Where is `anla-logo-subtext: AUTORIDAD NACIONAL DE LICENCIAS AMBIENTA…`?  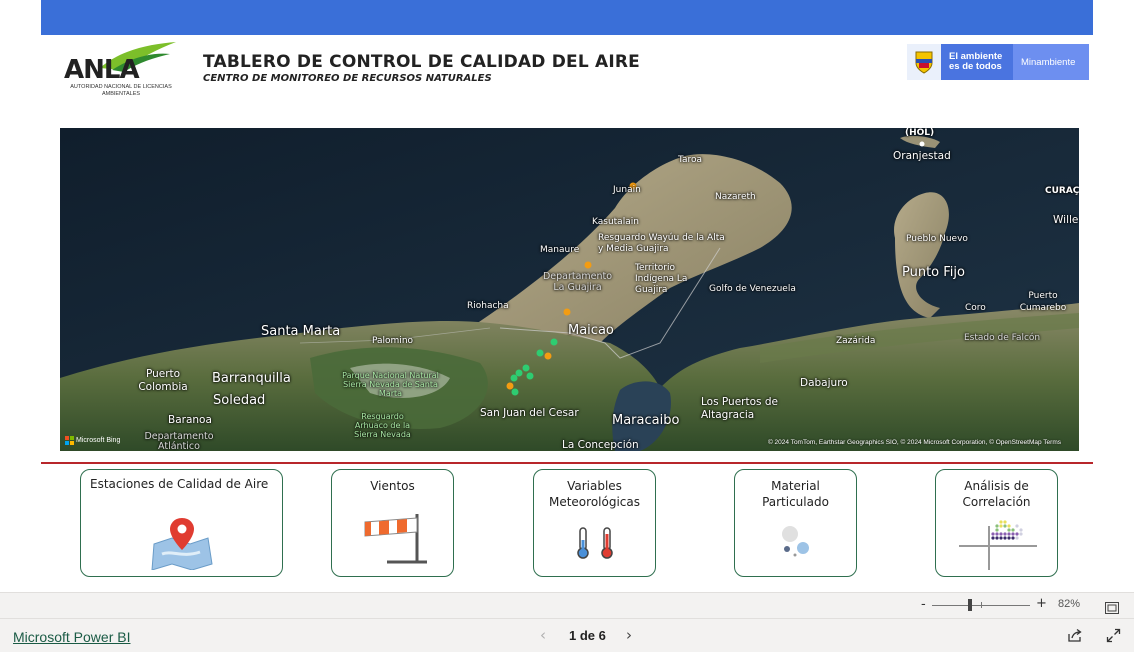
anla-logo-subtext: AUTORIDAD NACIONAL DE LICENCIAS AMBIENTA… is located at coordinates (121, 90).